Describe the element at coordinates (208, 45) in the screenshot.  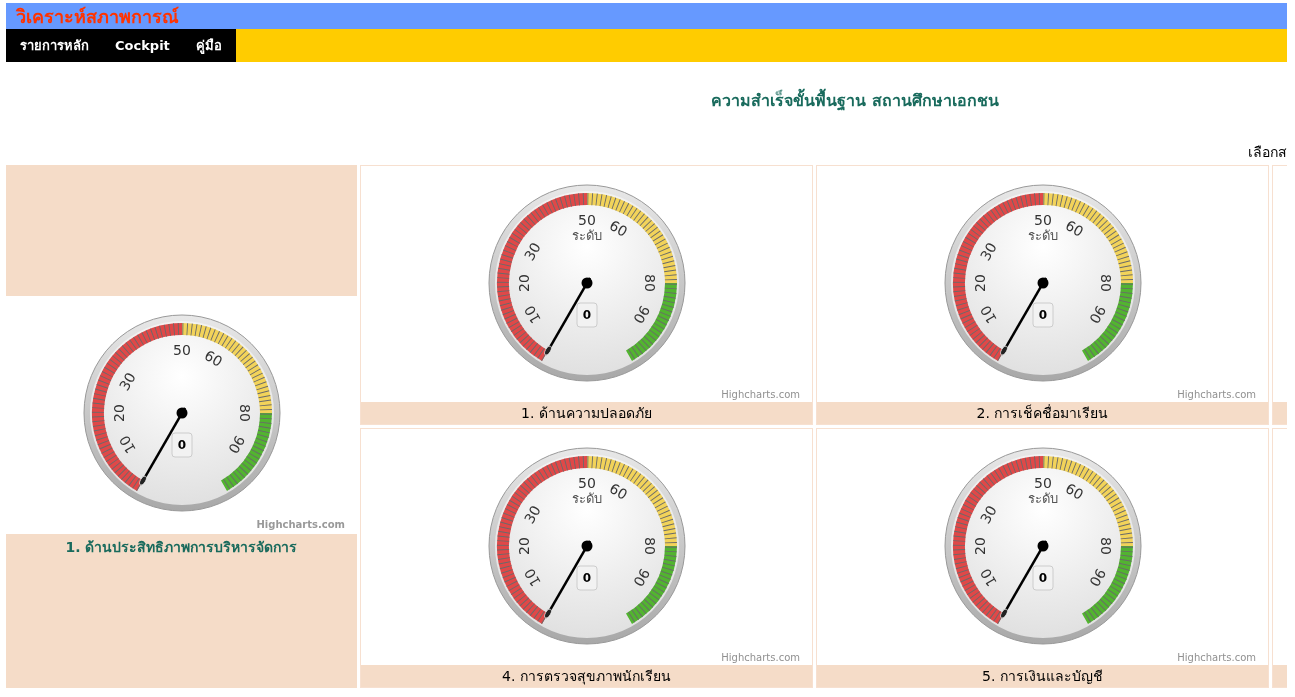
I see `nav-link: คู่มือ` at that location.